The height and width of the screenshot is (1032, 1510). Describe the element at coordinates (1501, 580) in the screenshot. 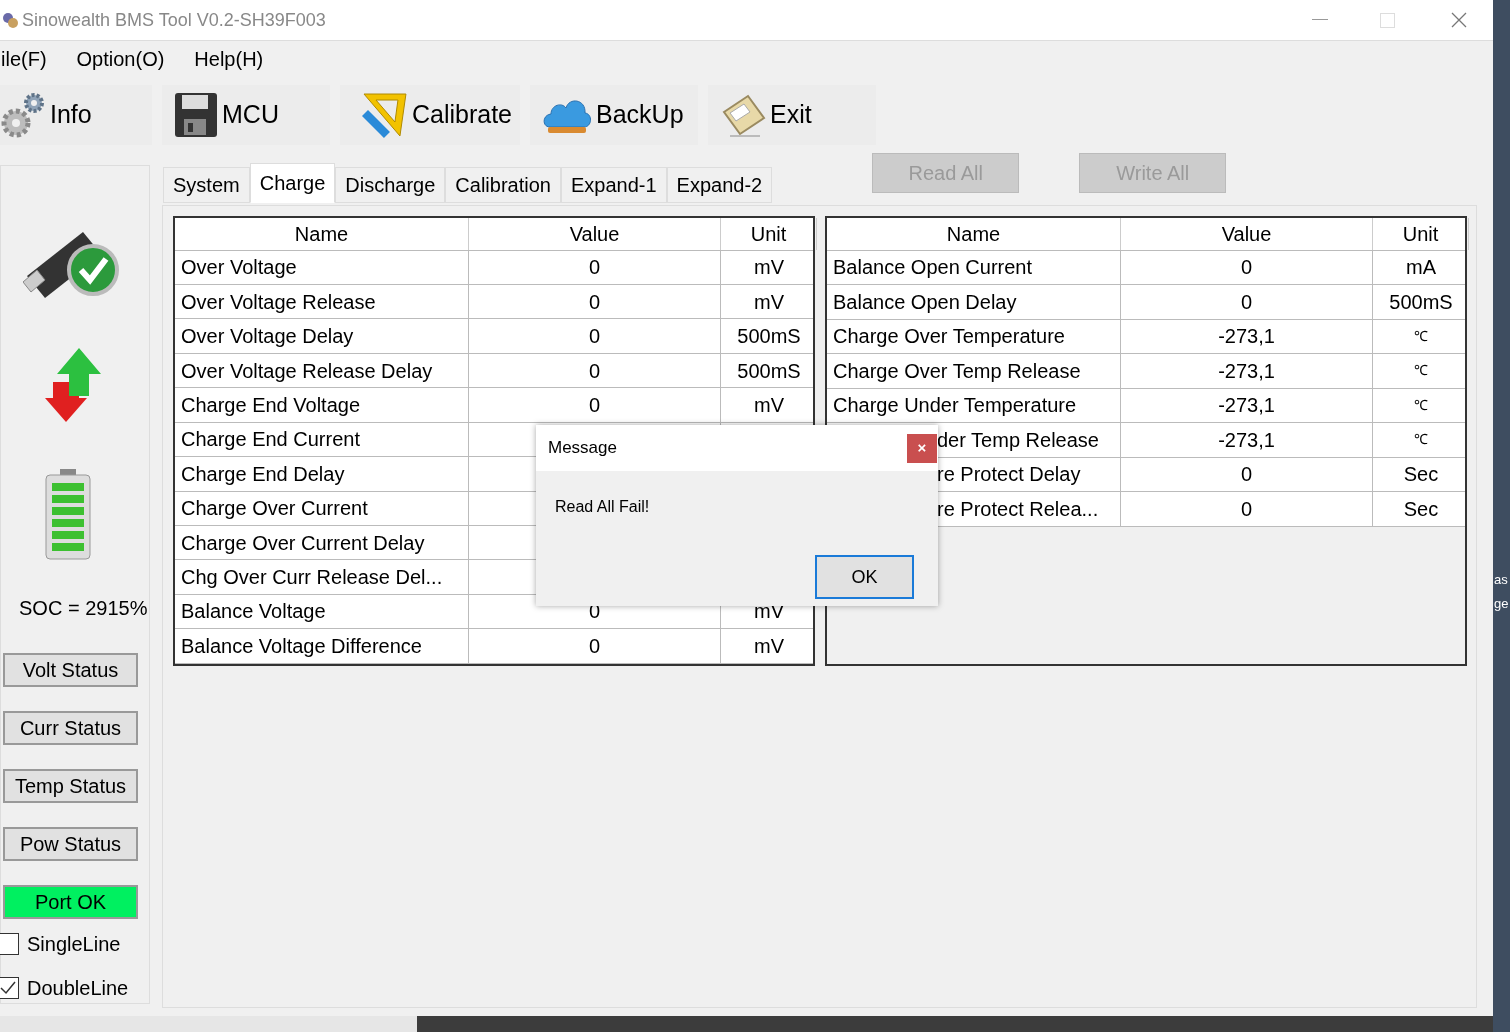

I see `desktop-text: as` at that location.